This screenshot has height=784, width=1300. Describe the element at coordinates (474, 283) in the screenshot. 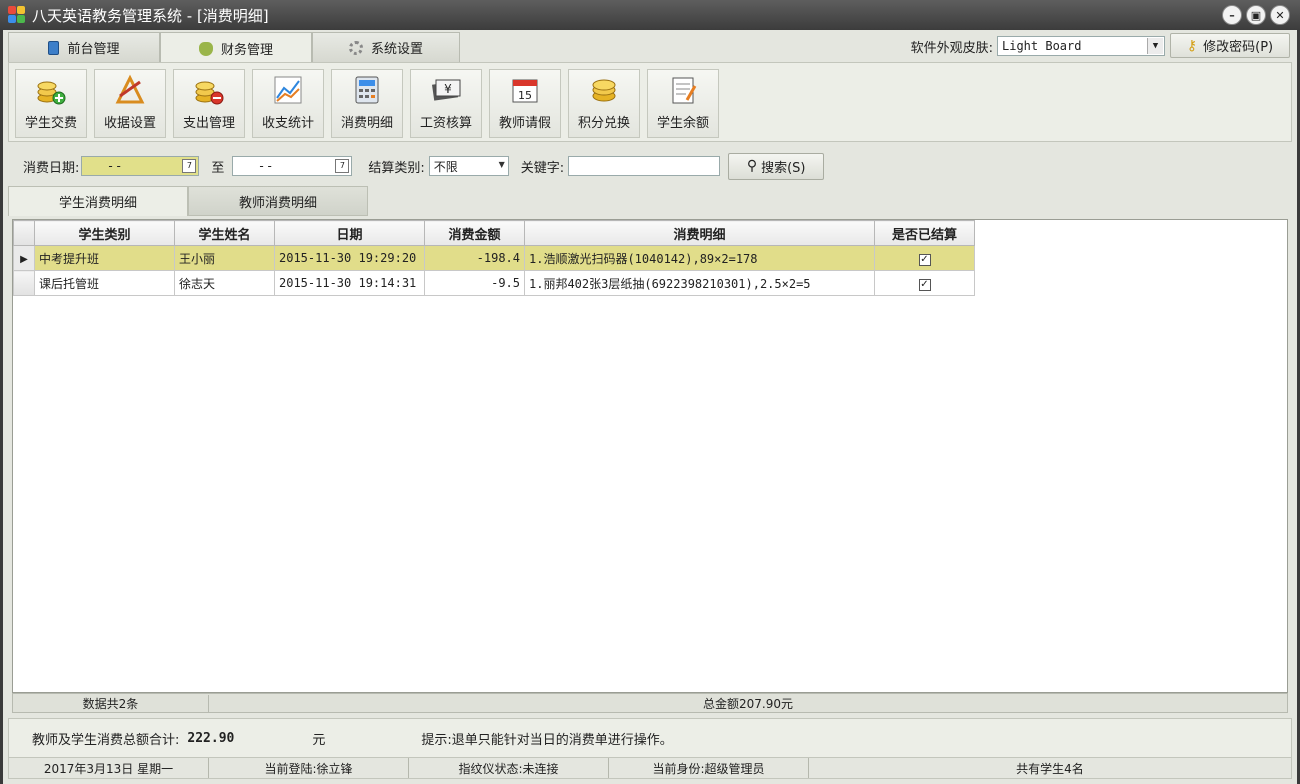

I see `amount-cell: -9.5` at that location.